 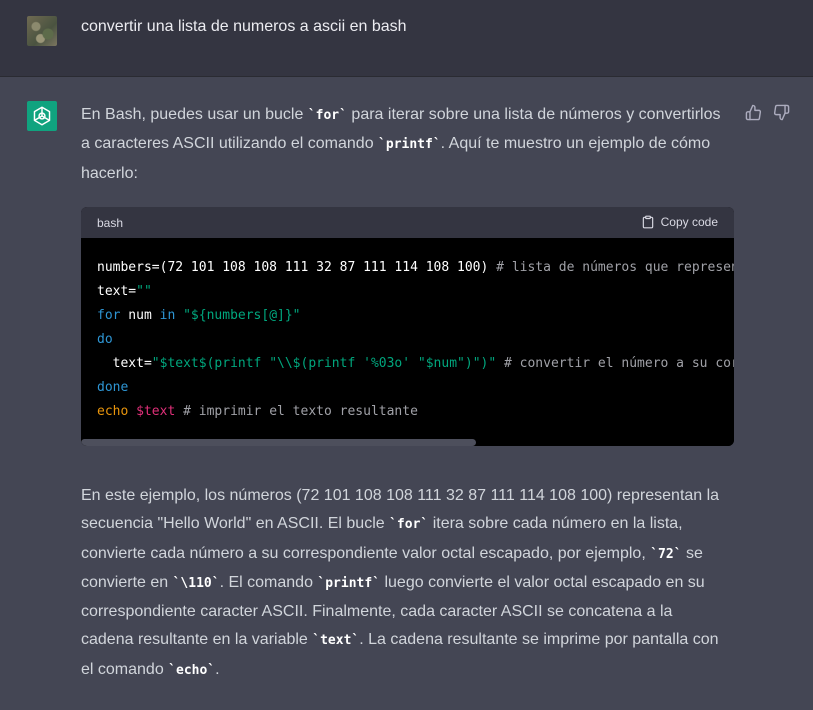 What do you see at coordinates (109, 315) in the screenshot?
I see `code-token: for` at bounding box center [109, 315].